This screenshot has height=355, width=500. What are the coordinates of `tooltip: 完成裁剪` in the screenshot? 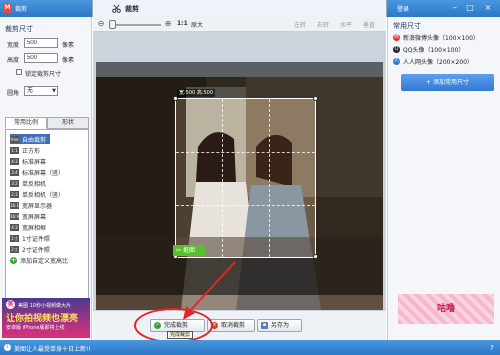 It's located at (180, 335).